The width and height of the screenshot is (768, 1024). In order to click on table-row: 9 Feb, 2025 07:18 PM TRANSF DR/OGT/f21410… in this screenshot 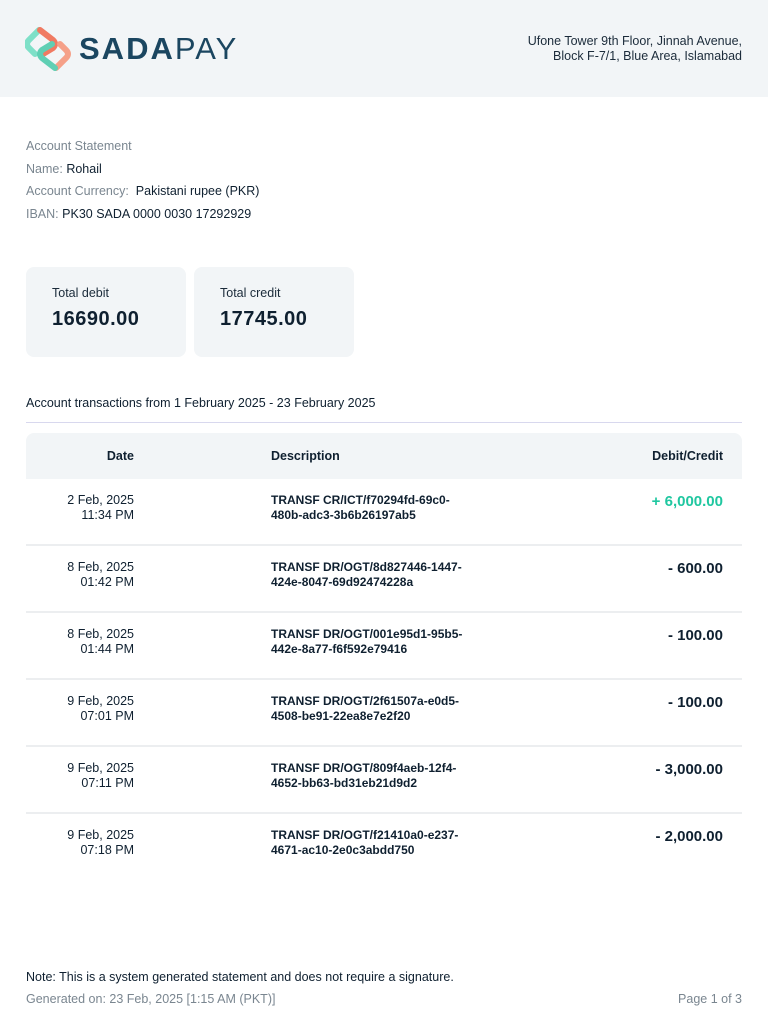, I will do `click(384, 847)`.